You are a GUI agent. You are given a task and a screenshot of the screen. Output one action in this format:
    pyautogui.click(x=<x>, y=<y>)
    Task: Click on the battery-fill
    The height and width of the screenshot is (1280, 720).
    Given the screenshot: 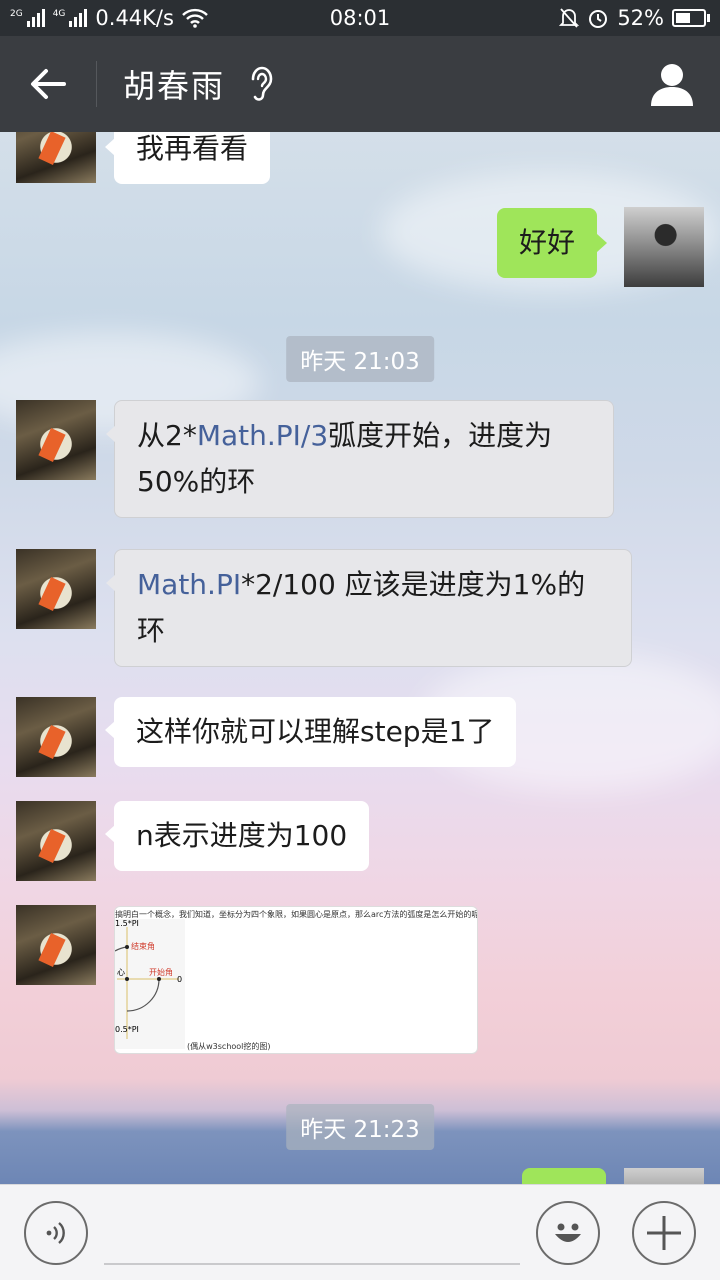 What is the action you would take?
    pyautogui.click(x=683, y=18)
    